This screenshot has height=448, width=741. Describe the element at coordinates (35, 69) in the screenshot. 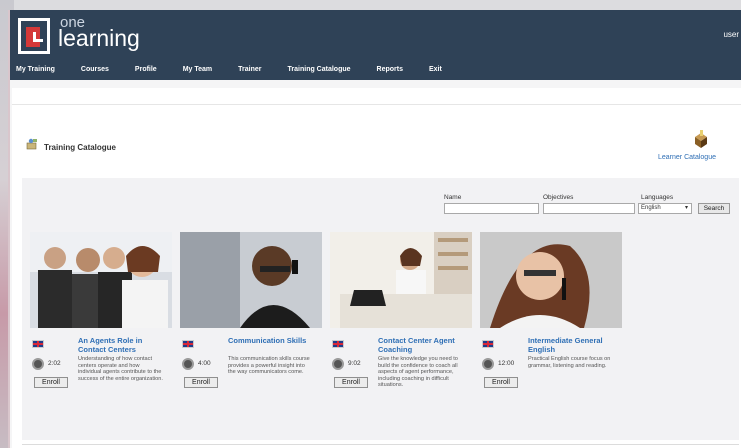

I see `nav-my-training: My Training` at that location.